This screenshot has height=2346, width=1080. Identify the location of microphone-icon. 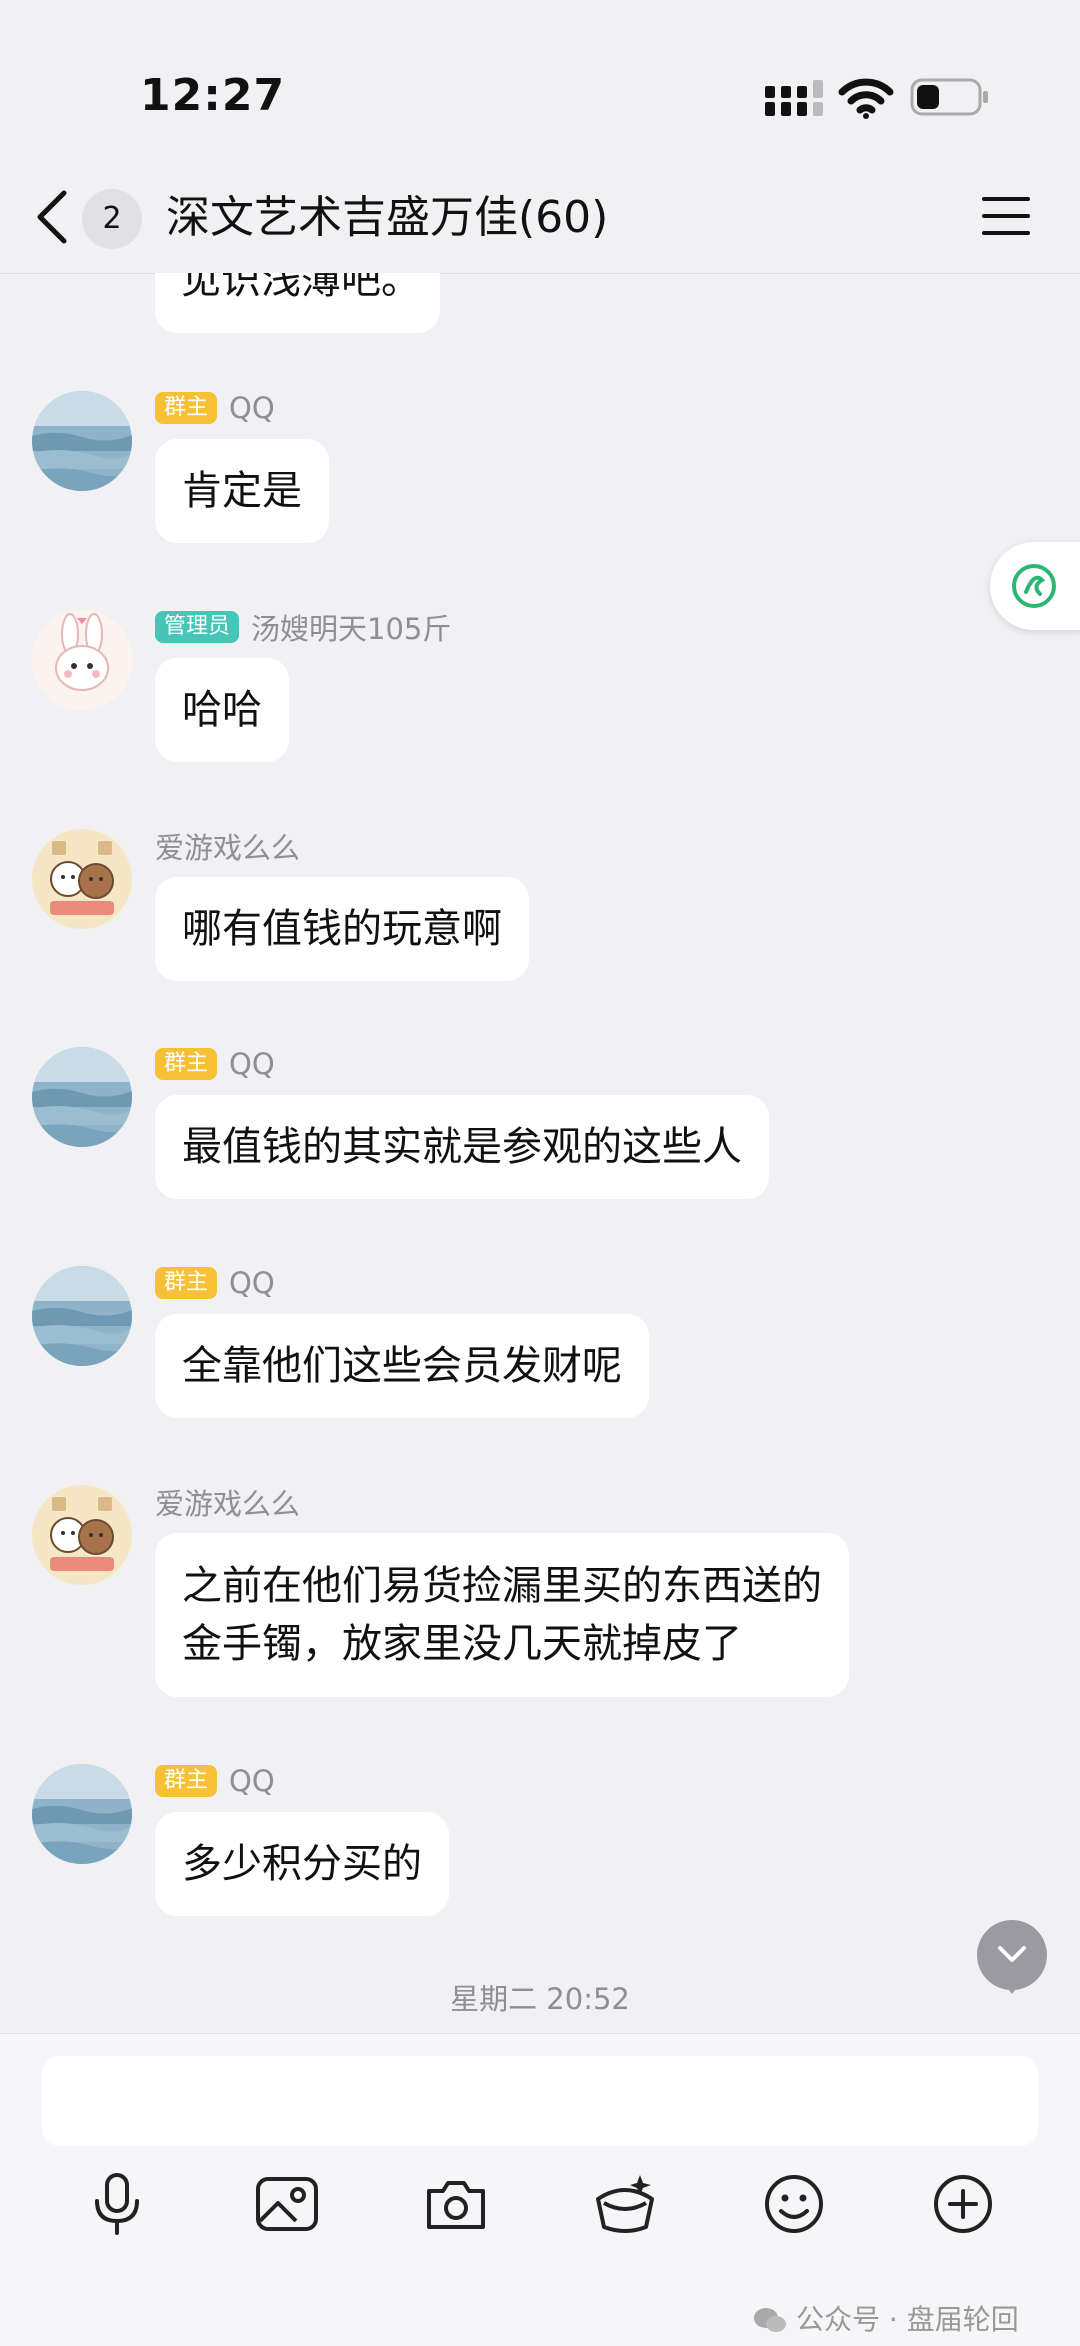
(117, 2204).